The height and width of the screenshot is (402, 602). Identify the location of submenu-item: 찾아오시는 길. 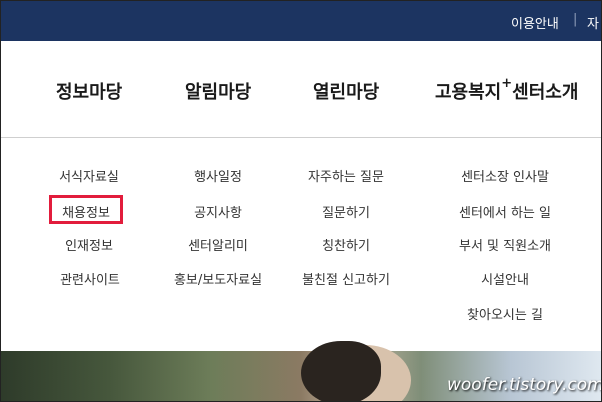
(505, 313).